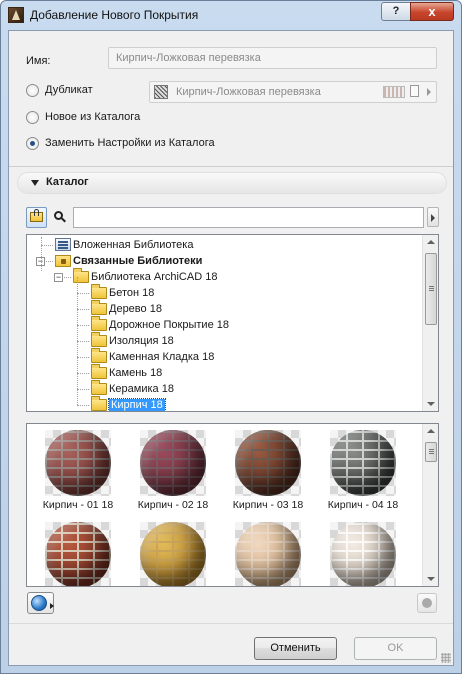 The image size is (462, 674). What do you see at coordinates (93, 117) in the screenshot?
I see `new-from-catalog-label: Новое из Каталога` at bounding box center [93, 117].